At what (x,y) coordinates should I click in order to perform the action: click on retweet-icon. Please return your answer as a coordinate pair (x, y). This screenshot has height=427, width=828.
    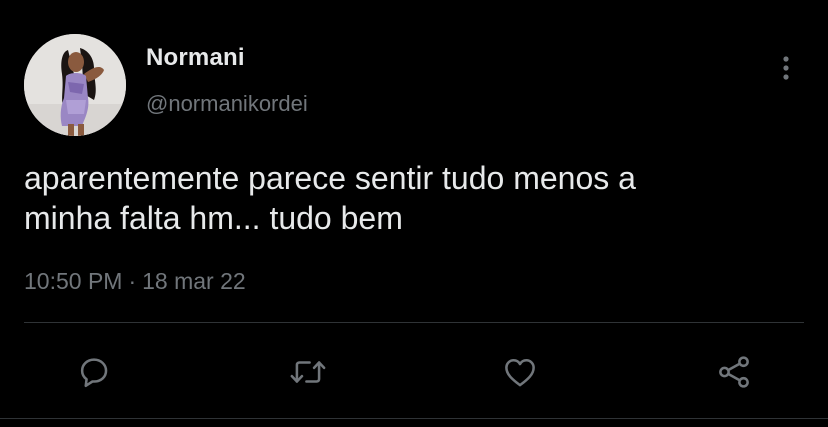
    Looking at the image, I should click on (308, 372).